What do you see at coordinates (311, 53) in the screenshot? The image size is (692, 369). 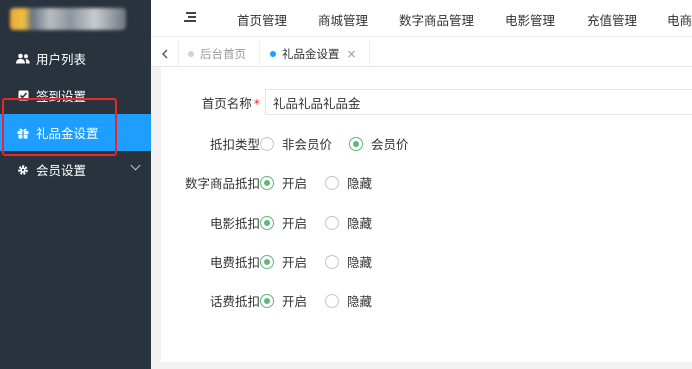 I see `tab-label: 礼品金设置` at bounding box center [311, 53].